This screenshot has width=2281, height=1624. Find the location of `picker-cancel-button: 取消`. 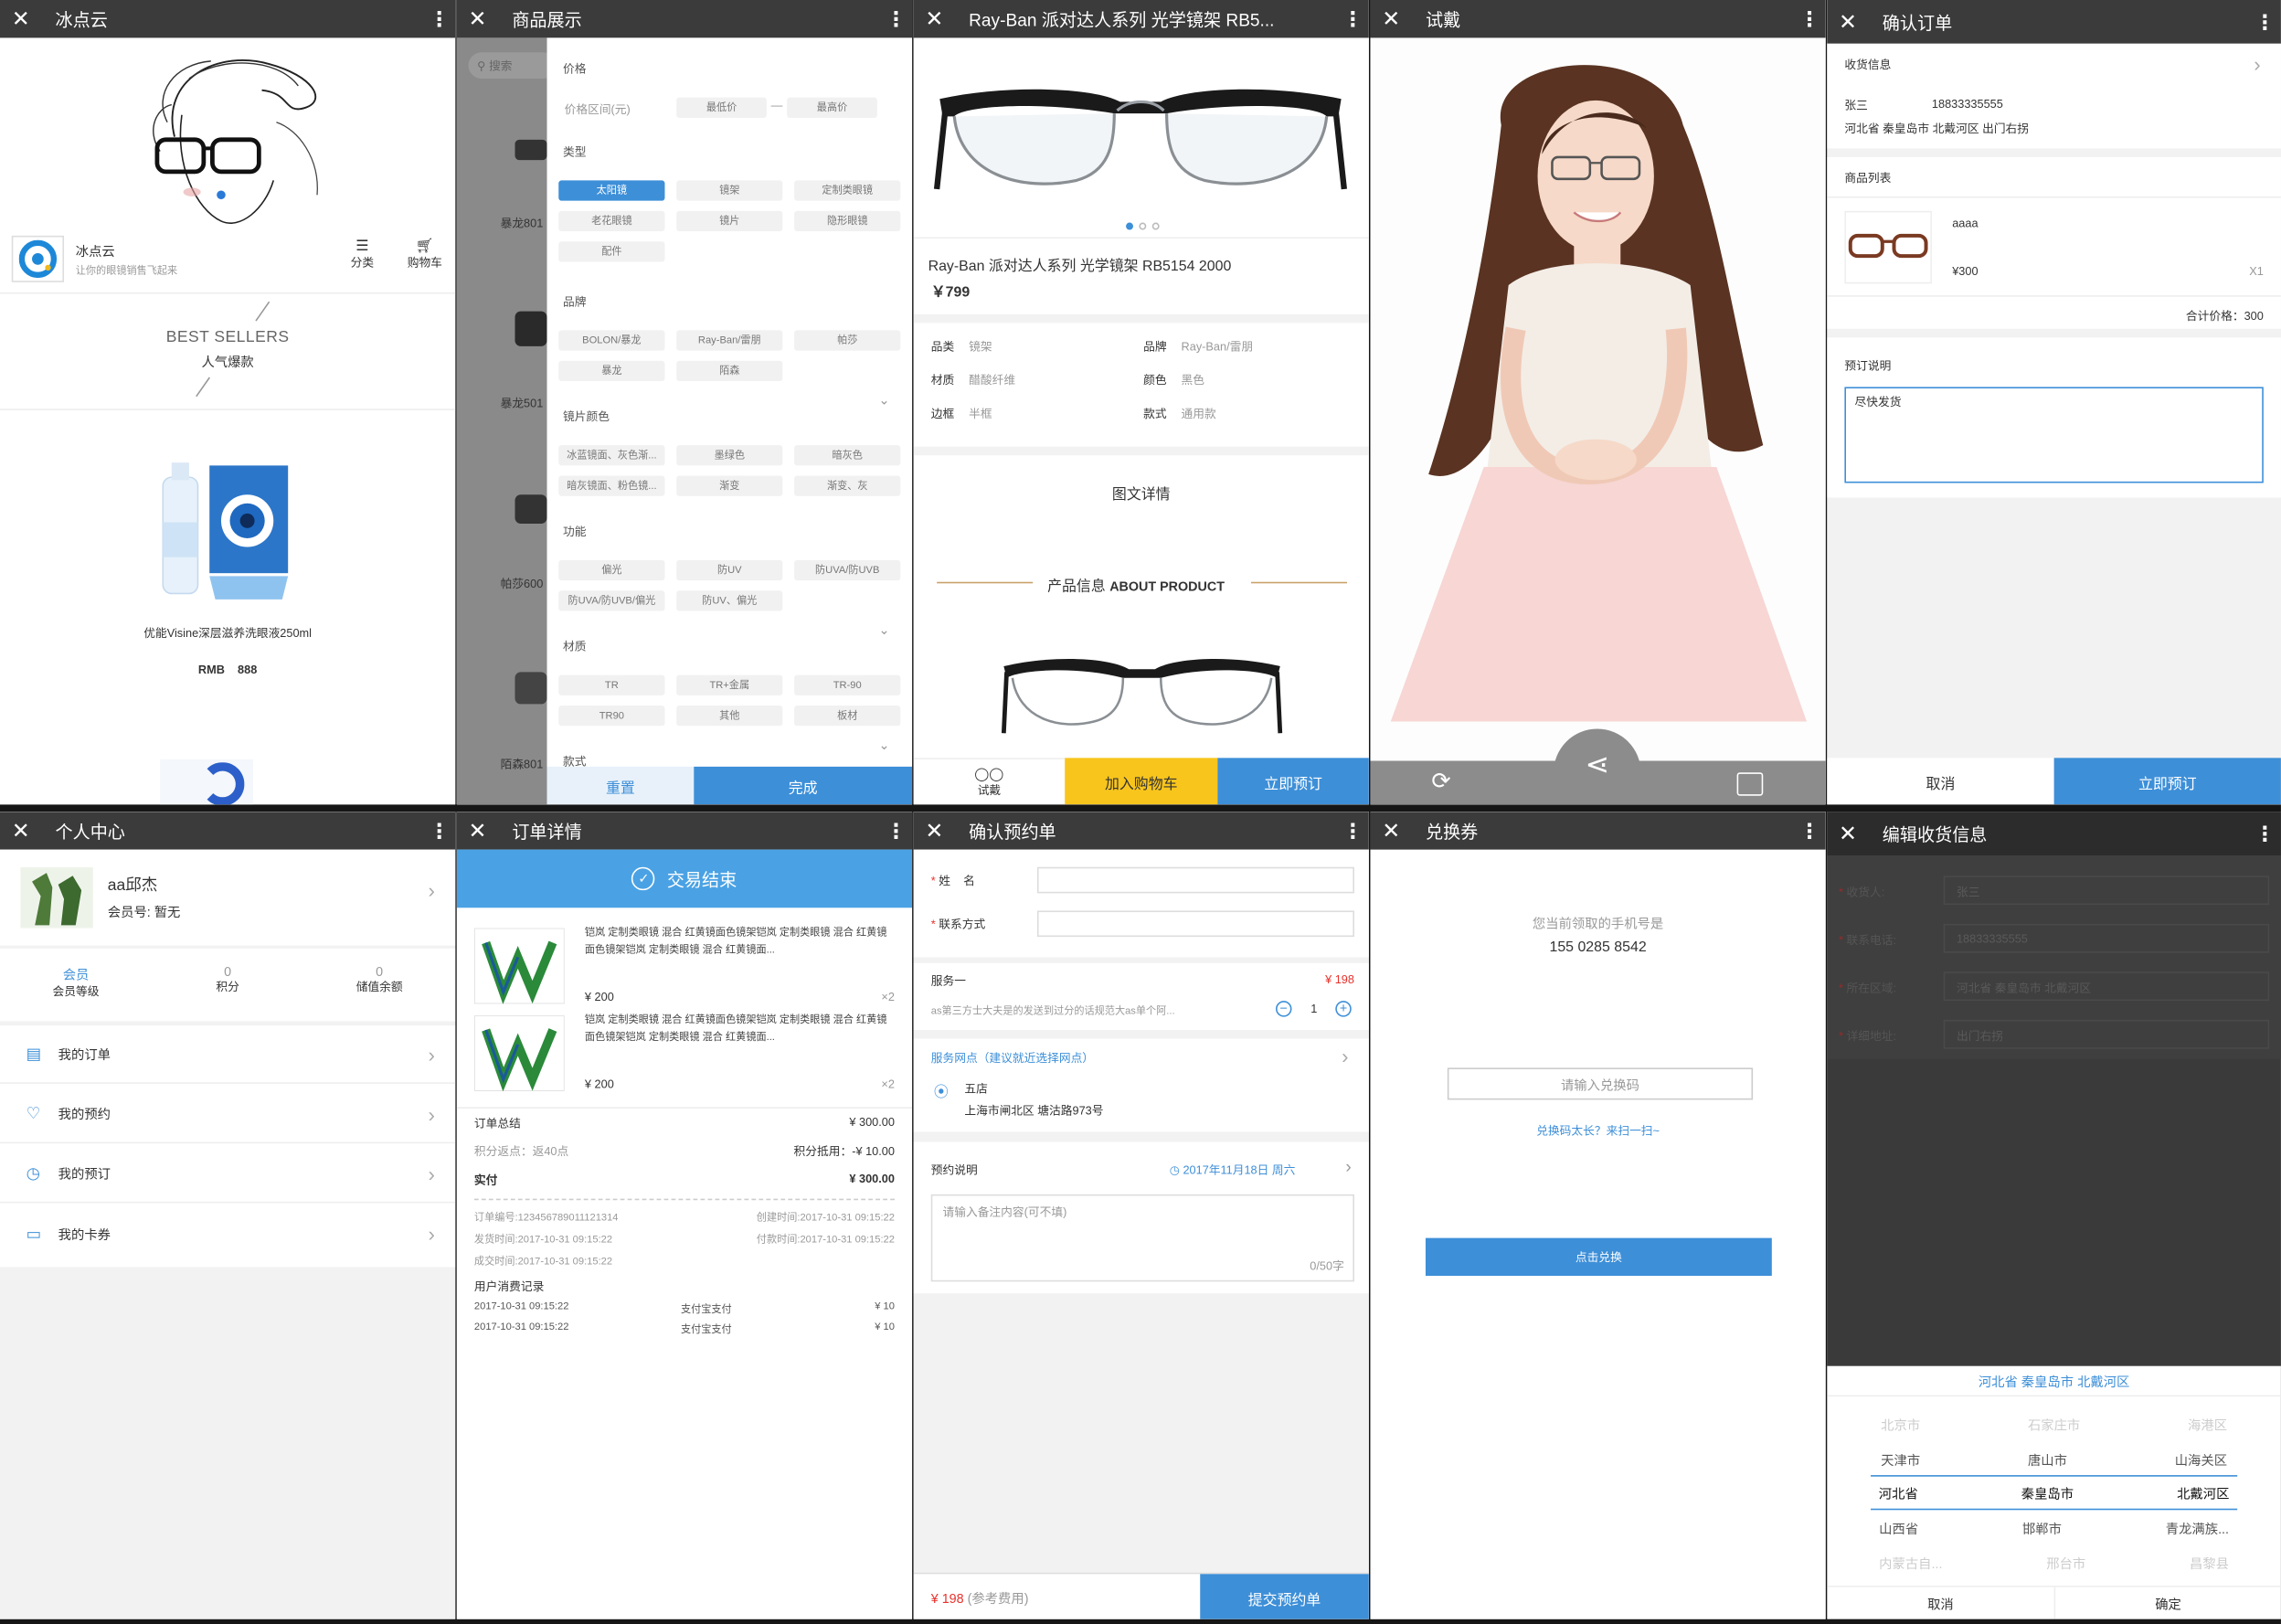

picker-cancel-button: 取消 is located at coordinates (1940, 1603).